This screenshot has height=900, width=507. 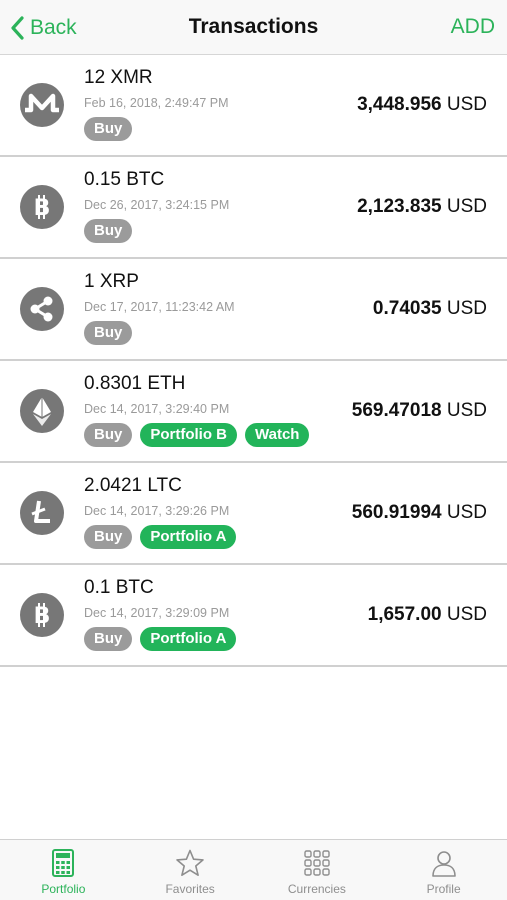 I want to click on transaction-value: 0.74035 USD, so click(x=430, y=309).